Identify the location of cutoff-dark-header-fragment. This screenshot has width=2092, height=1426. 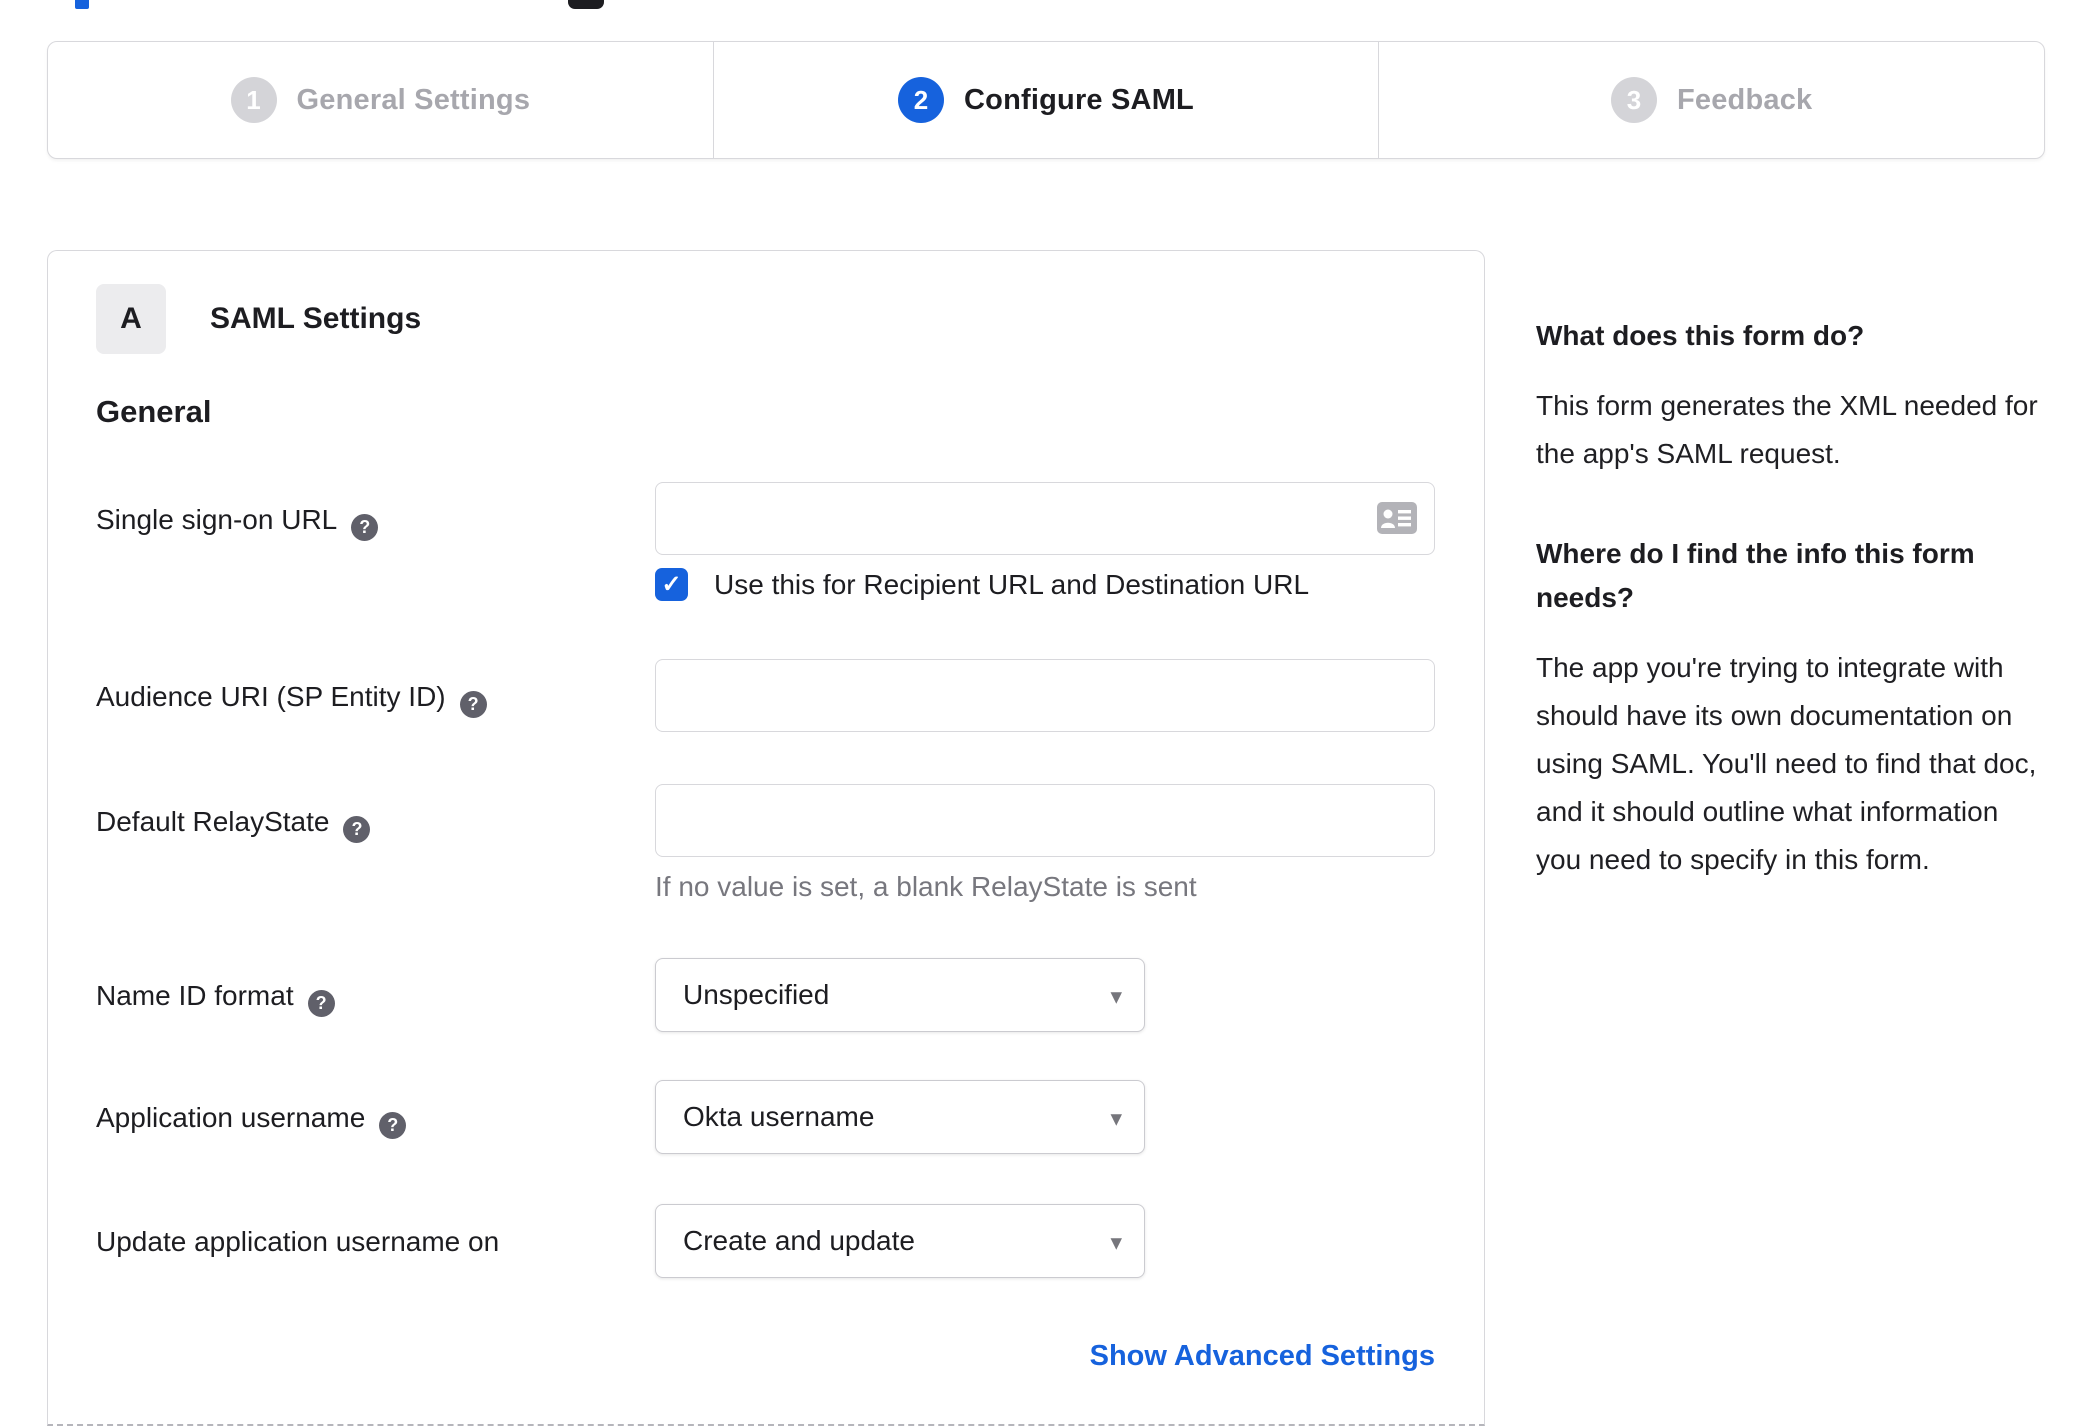
(586, 4).